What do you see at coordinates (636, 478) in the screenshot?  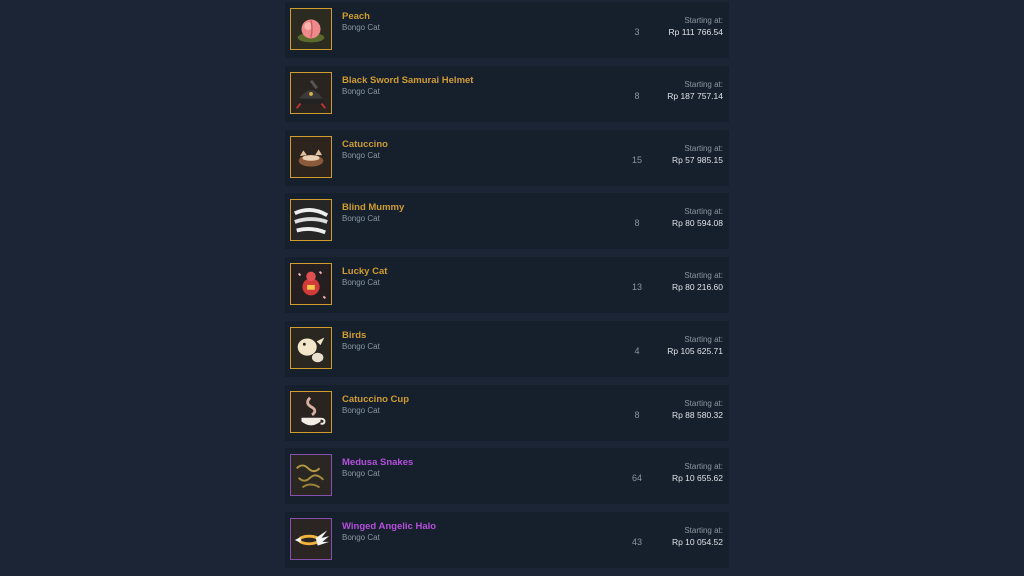 I see `quantity: 64` at bounding box center [636, 478].